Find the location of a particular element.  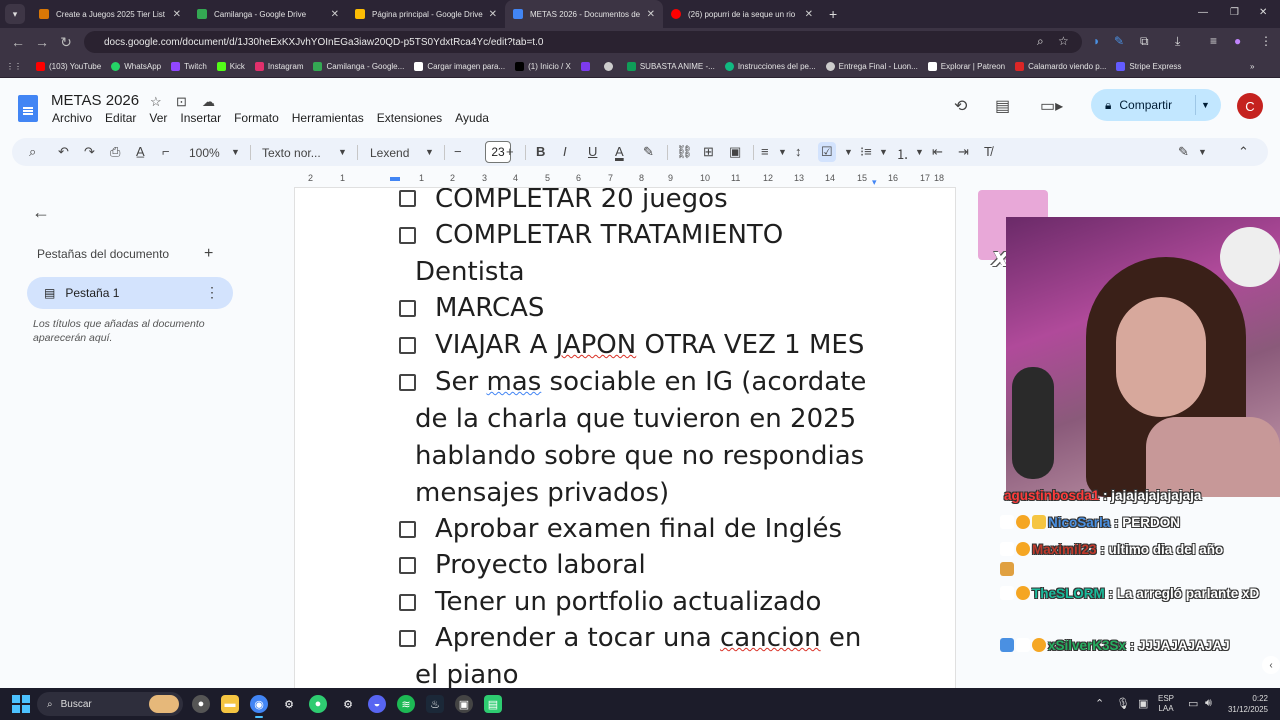

search-menus-icon: ⌕ is located at coordinates (32, 152).